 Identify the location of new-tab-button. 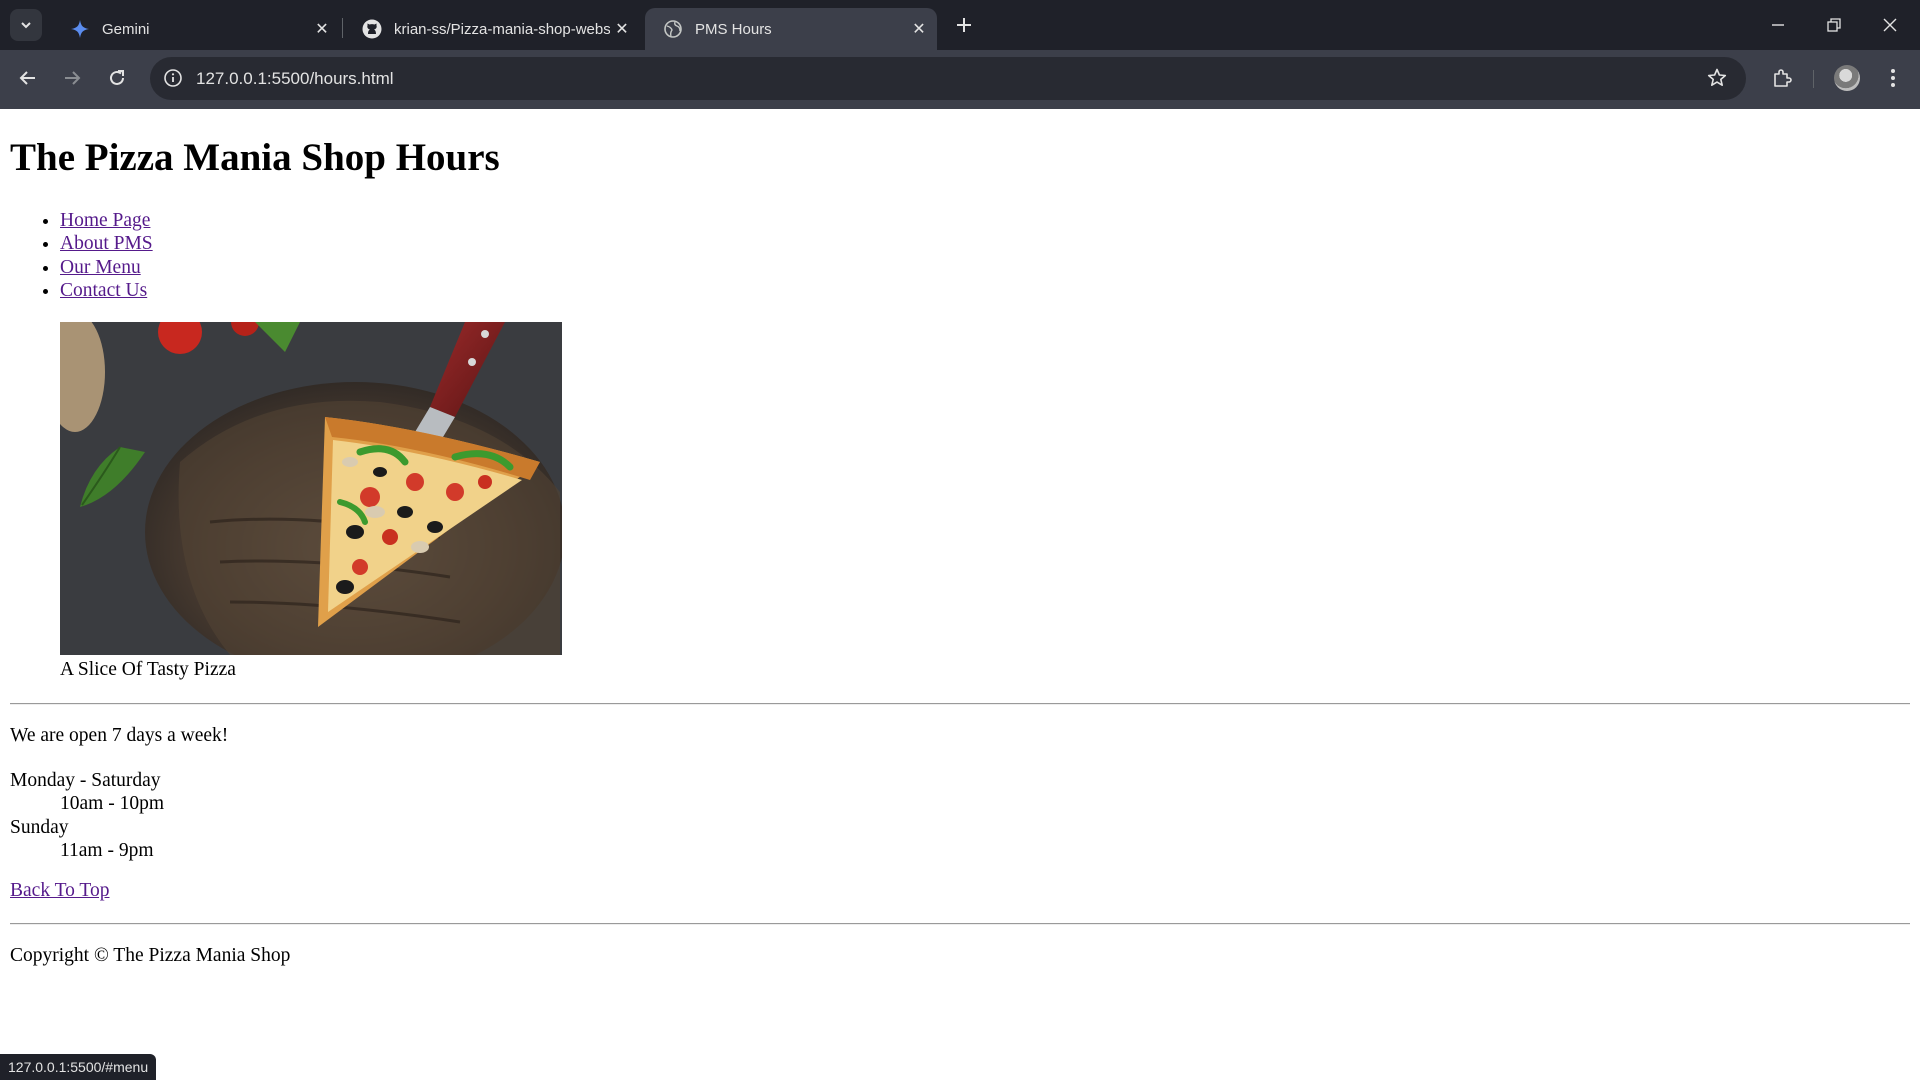
(964, 25).